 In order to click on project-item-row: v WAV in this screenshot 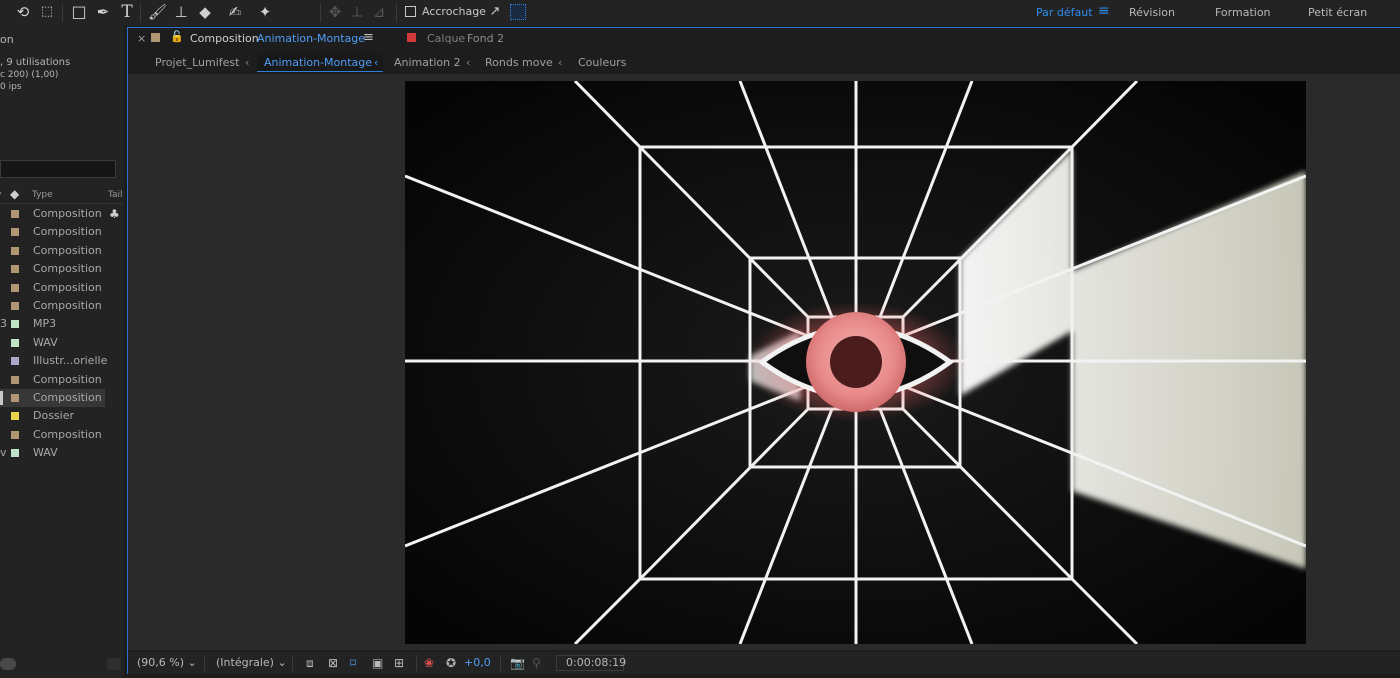, I will do `click(62, 453)`.